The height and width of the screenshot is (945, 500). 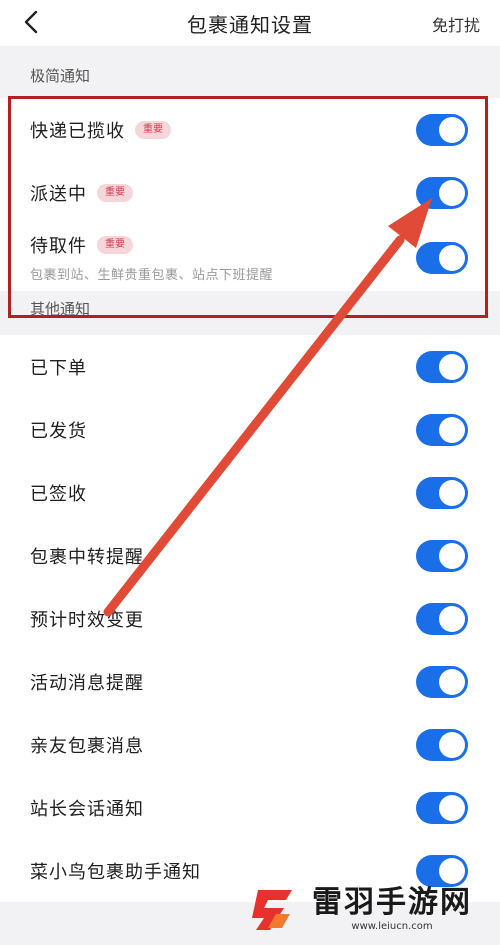 I want to click on section-header-minimal: 极简通知, so click(x=250, y=72).